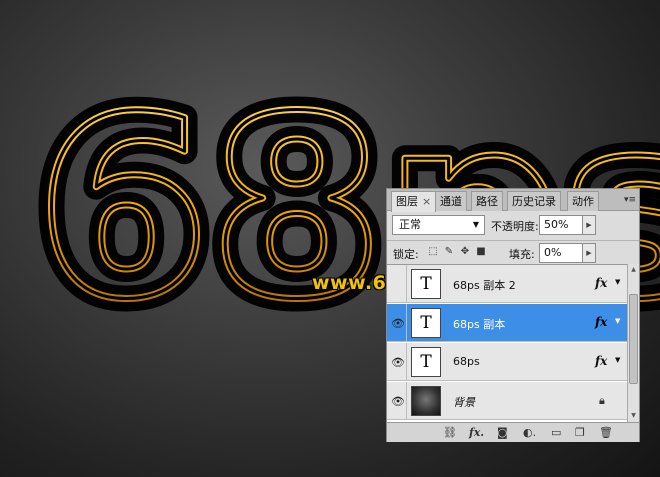 This screenshot has height=477, width=660. Describe the element at coordinates (589, 253) in the screenshot. I see `fill-slider-button: ▶` at that location.